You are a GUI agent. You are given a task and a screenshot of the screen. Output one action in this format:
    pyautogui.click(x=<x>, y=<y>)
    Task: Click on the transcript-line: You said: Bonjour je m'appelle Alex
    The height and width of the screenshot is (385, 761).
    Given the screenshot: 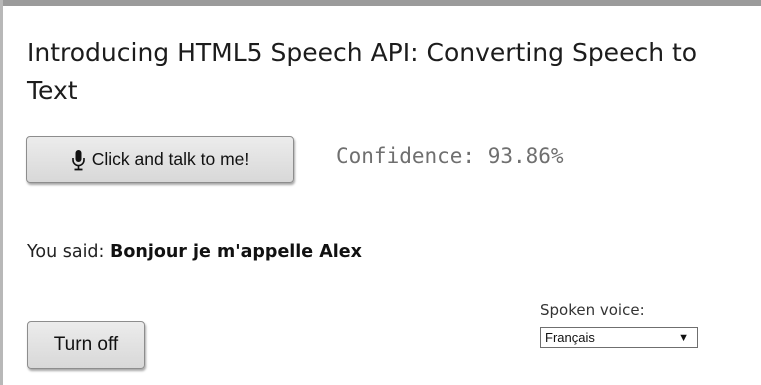 What is the action you would take?
    pyautogui.click(x=194, y=252)
    